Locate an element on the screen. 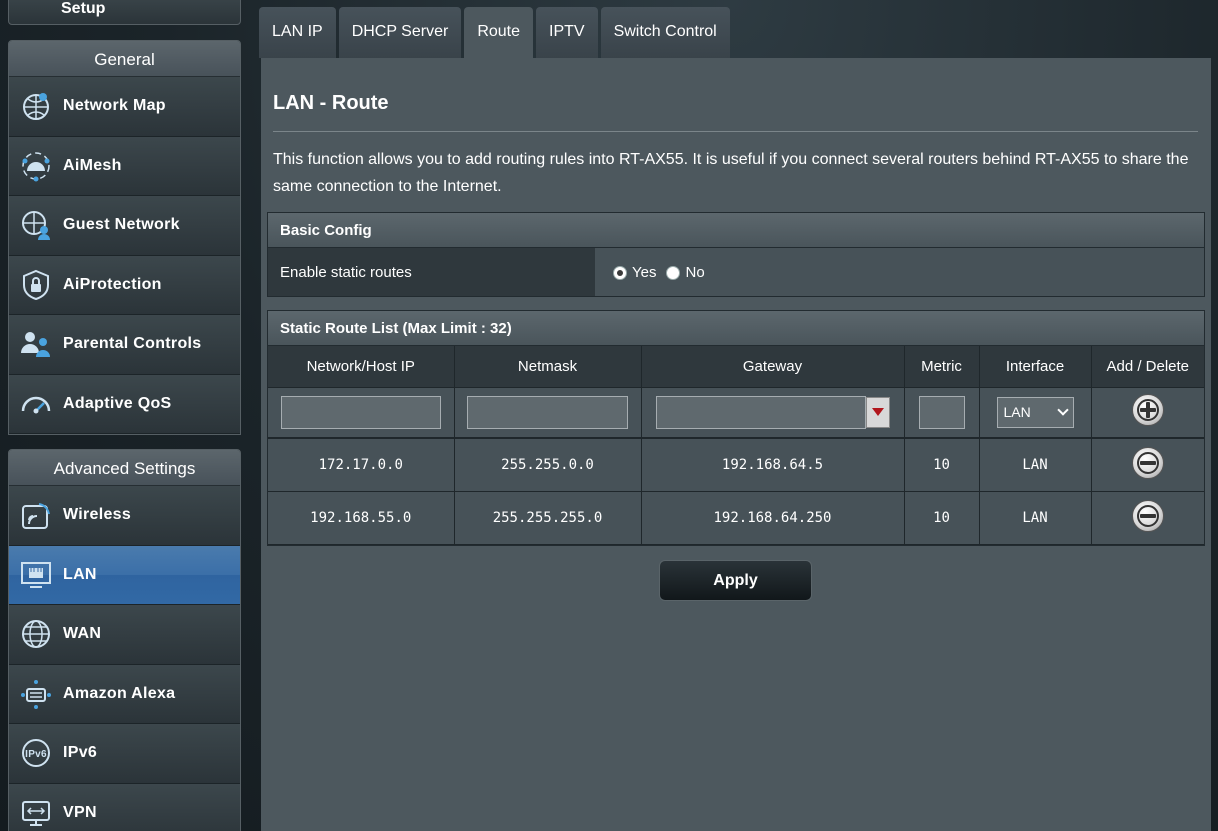  page-title: LAN - Route is located at coordinates (331, 103).